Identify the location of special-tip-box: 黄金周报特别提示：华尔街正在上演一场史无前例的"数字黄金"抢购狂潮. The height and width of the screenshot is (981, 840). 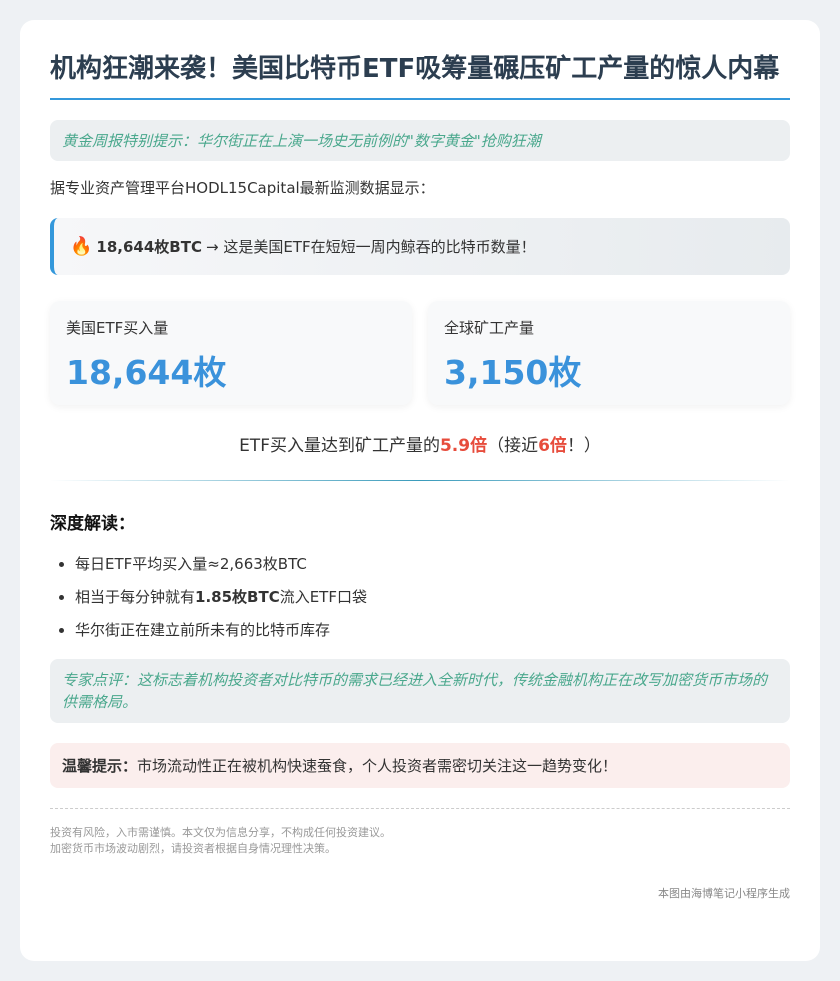
(420, 140).